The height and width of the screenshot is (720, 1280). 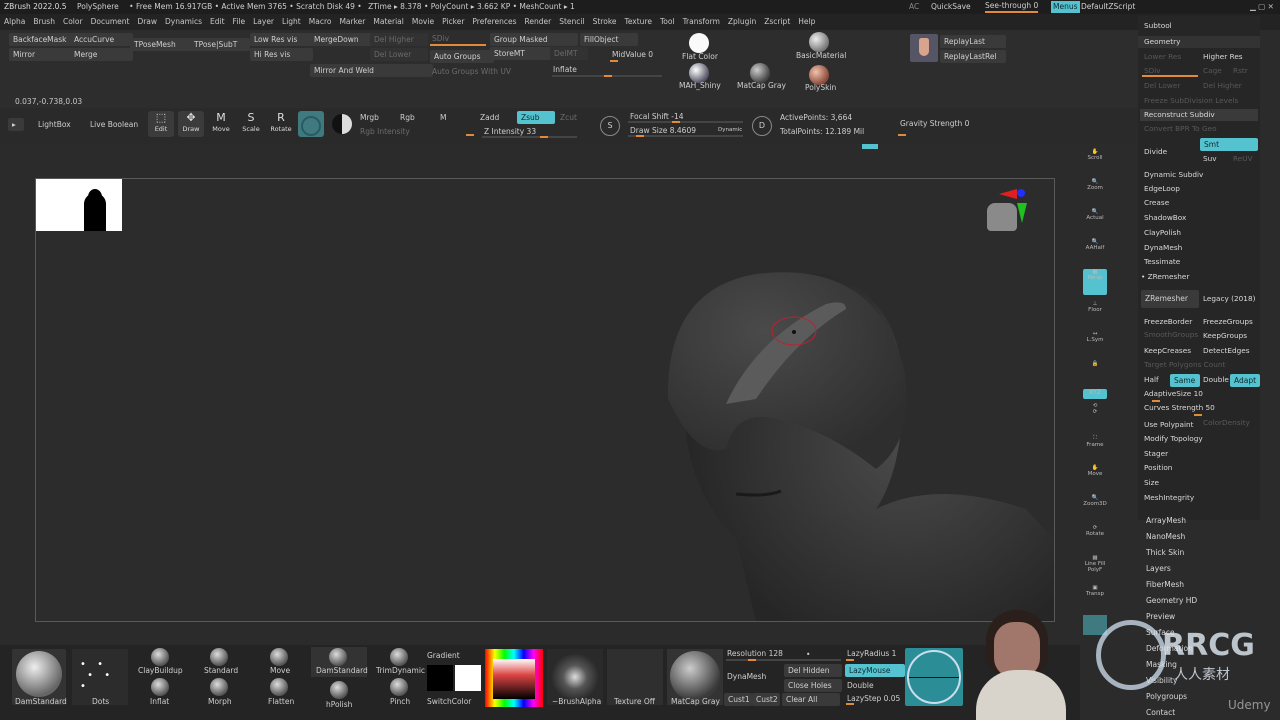 I want to click on polyframe-icon: ▦ Line Fill PolyF, so click(x=1095, y=568).